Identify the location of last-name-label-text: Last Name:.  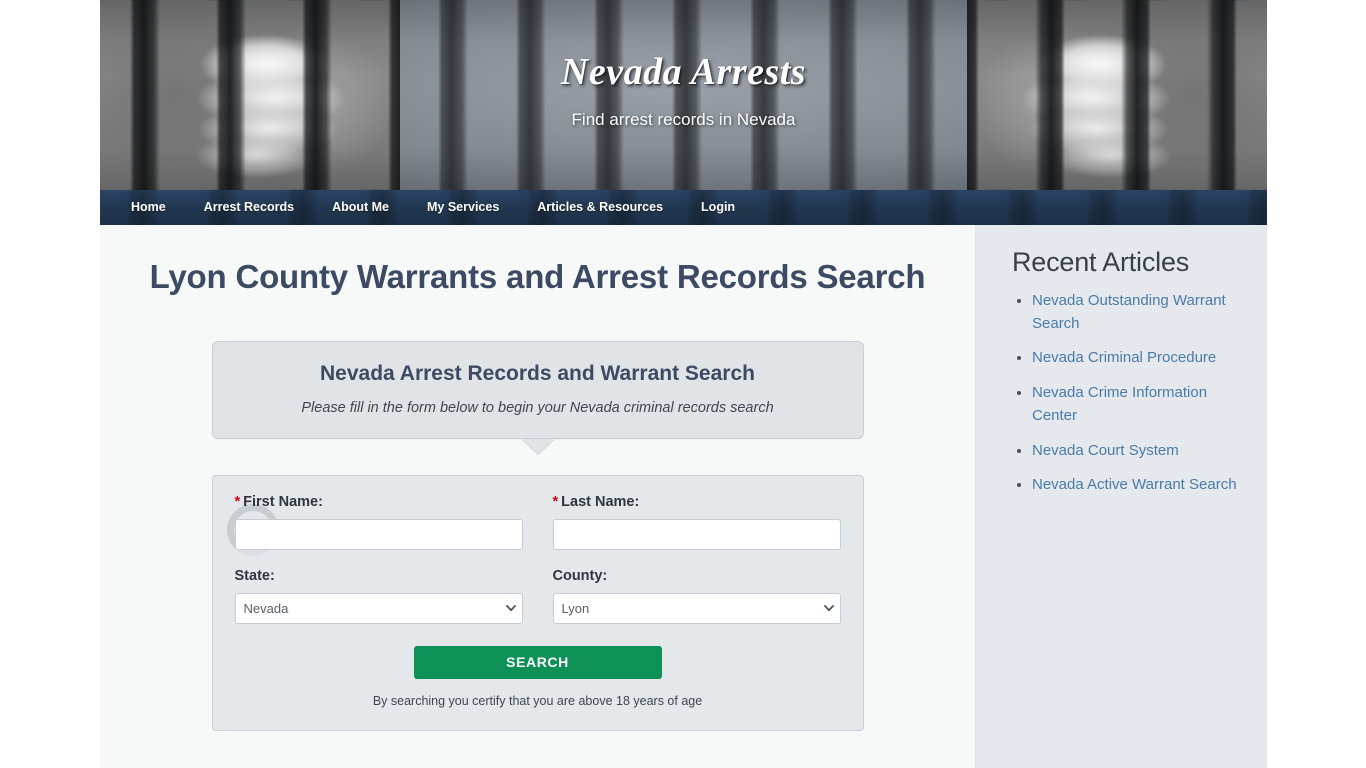
(600, 501).